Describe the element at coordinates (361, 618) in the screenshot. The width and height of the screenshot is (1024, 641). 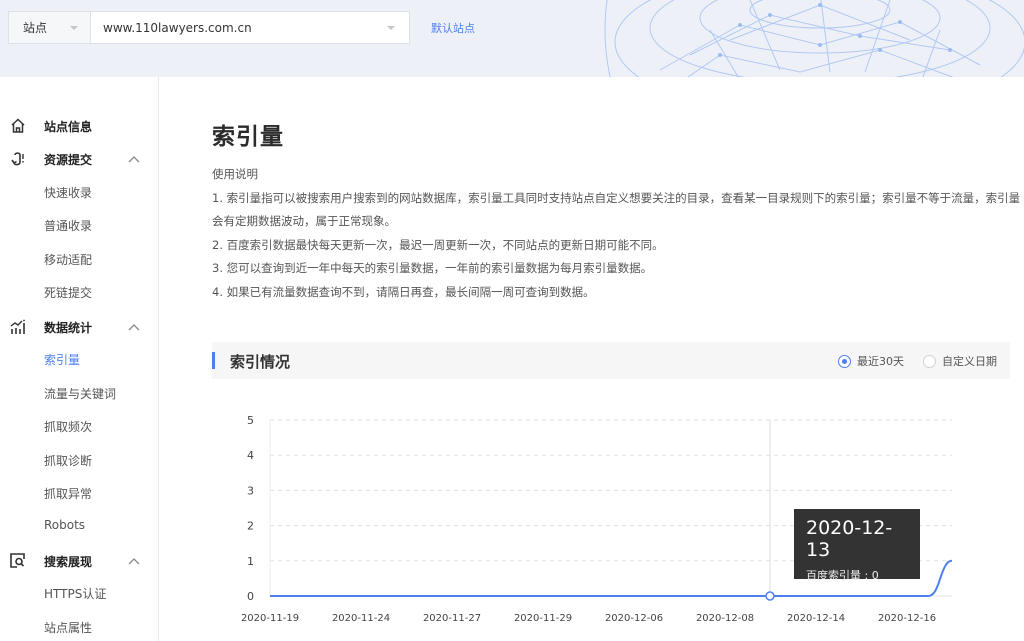
I see `x-tick-label: 2020-11-24` at that location.